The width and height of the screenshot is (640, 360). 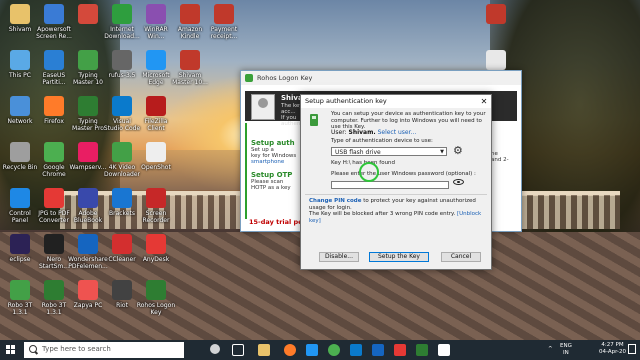 I want to click on task-view-icon, so click(x=238, y=350).